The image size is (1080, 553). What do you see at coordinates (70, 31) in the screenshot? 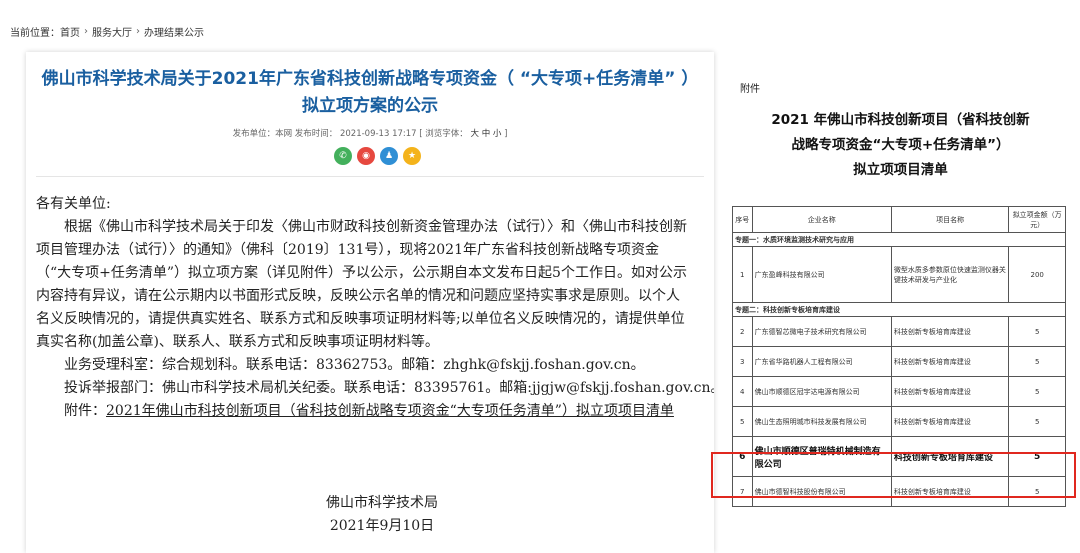
I see `breadcrumb-home-link: 首页` at bounding box center [70, 31].